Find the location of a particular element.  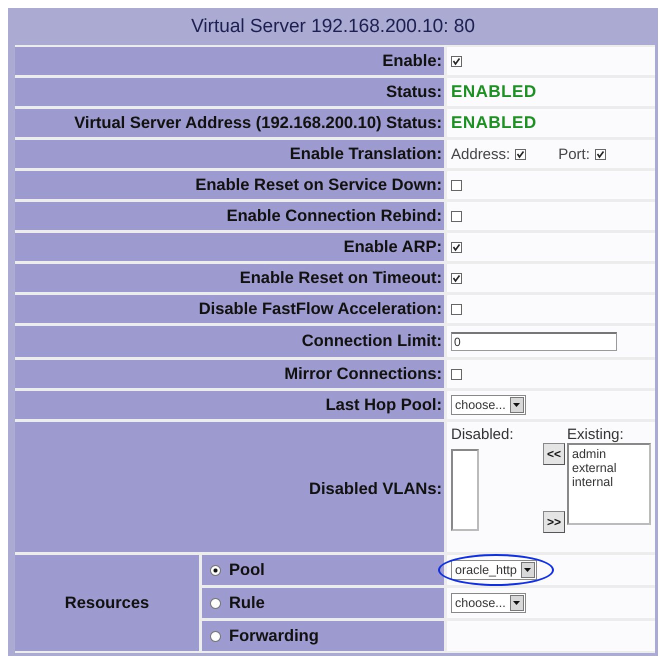

radio-label: Rule is located at coordinates (247, 603).